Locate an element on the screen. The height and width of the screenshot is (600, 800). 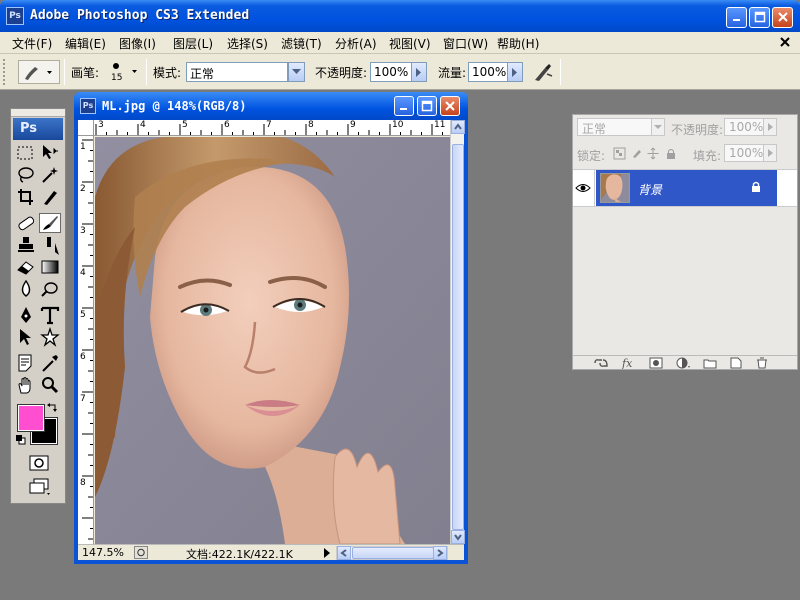
lock-options is located at coordinates (648, 154).